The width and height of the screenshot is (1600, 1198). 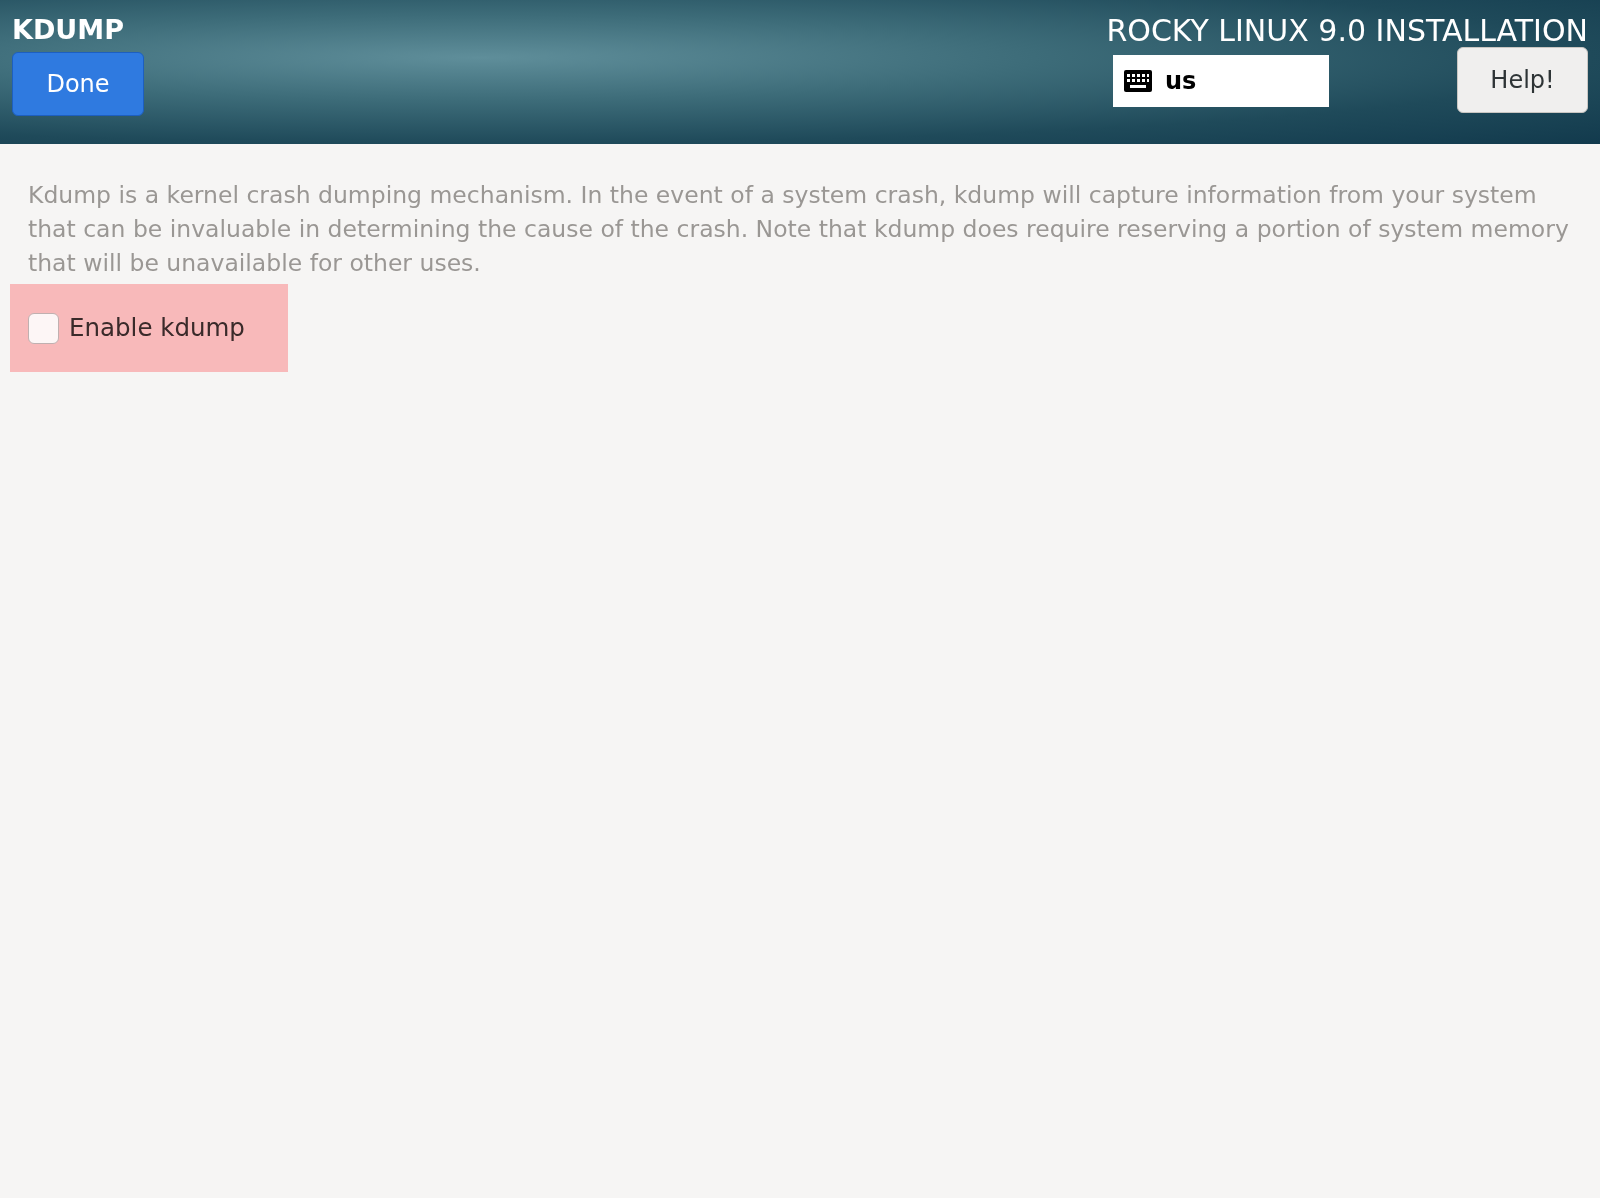 I want to click on keyboard-layout-field: us, so click(x=1221, y=81).